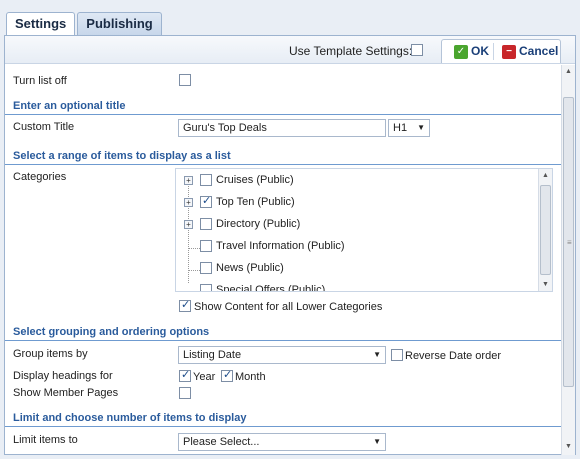 This screenshot has height=459, width=580. What do you see at coordinates (271, 288) in the screenshot?
I see `category-label: Special Offers (Public)` at bounding box center [271, 288].